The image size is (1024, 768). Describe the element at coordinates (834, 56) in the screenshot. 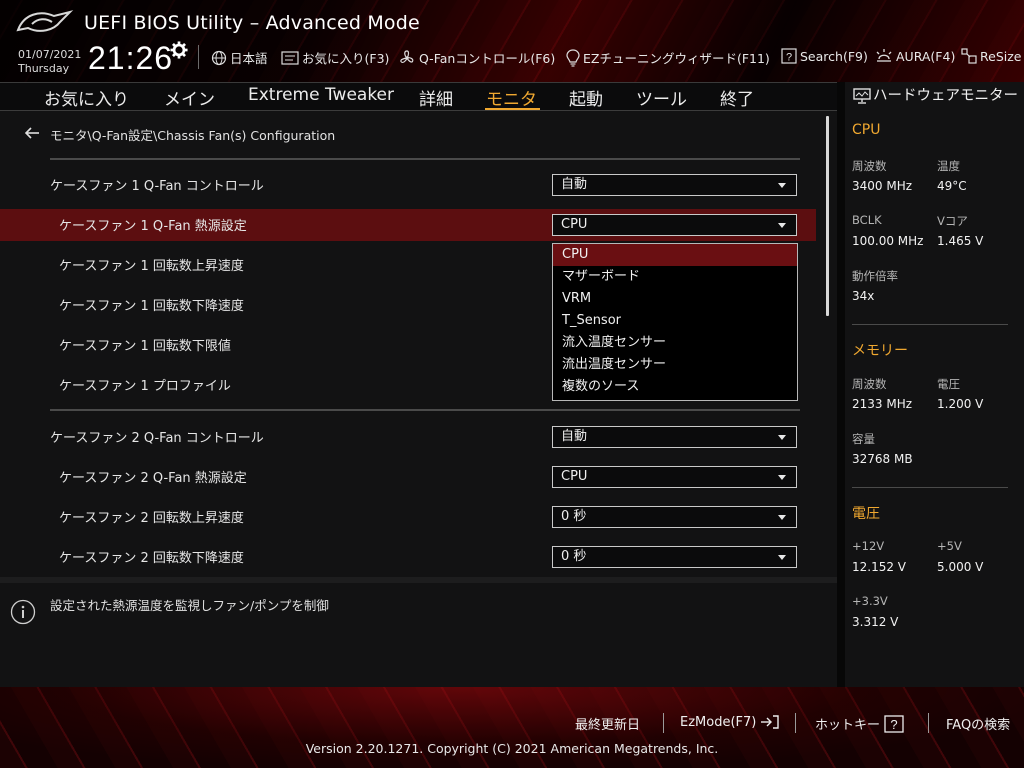

I see `search-label: Search(F9)` at that location.